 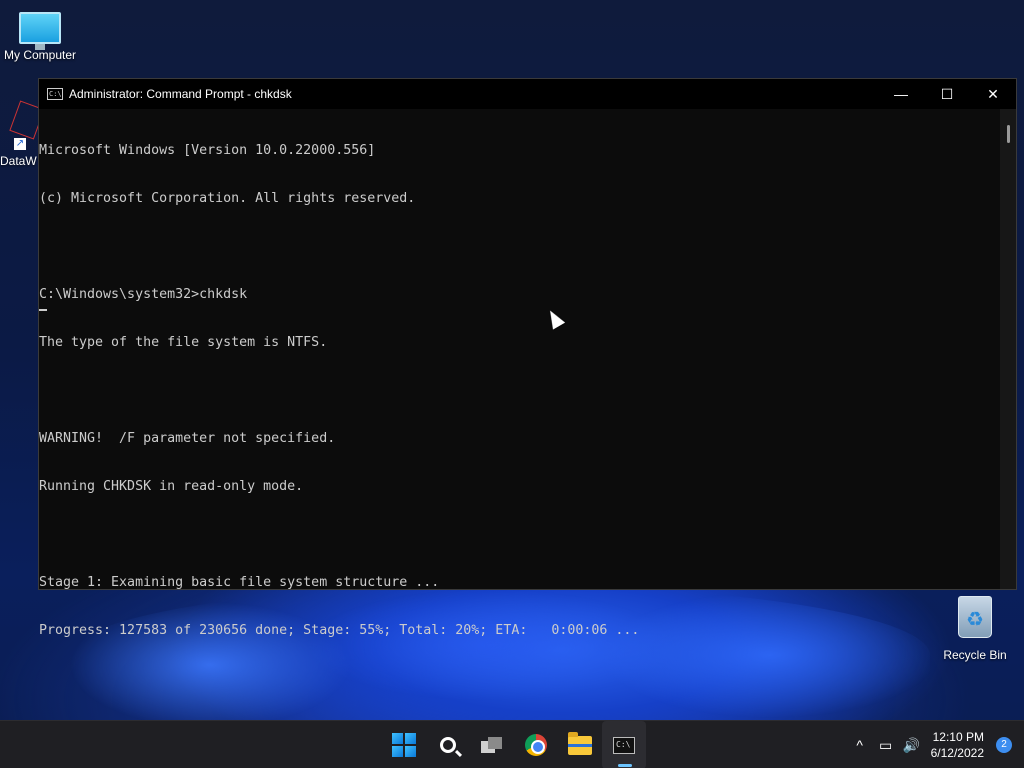 I want to click on chevron-up-icon: ^, so click(x=860, y=745).